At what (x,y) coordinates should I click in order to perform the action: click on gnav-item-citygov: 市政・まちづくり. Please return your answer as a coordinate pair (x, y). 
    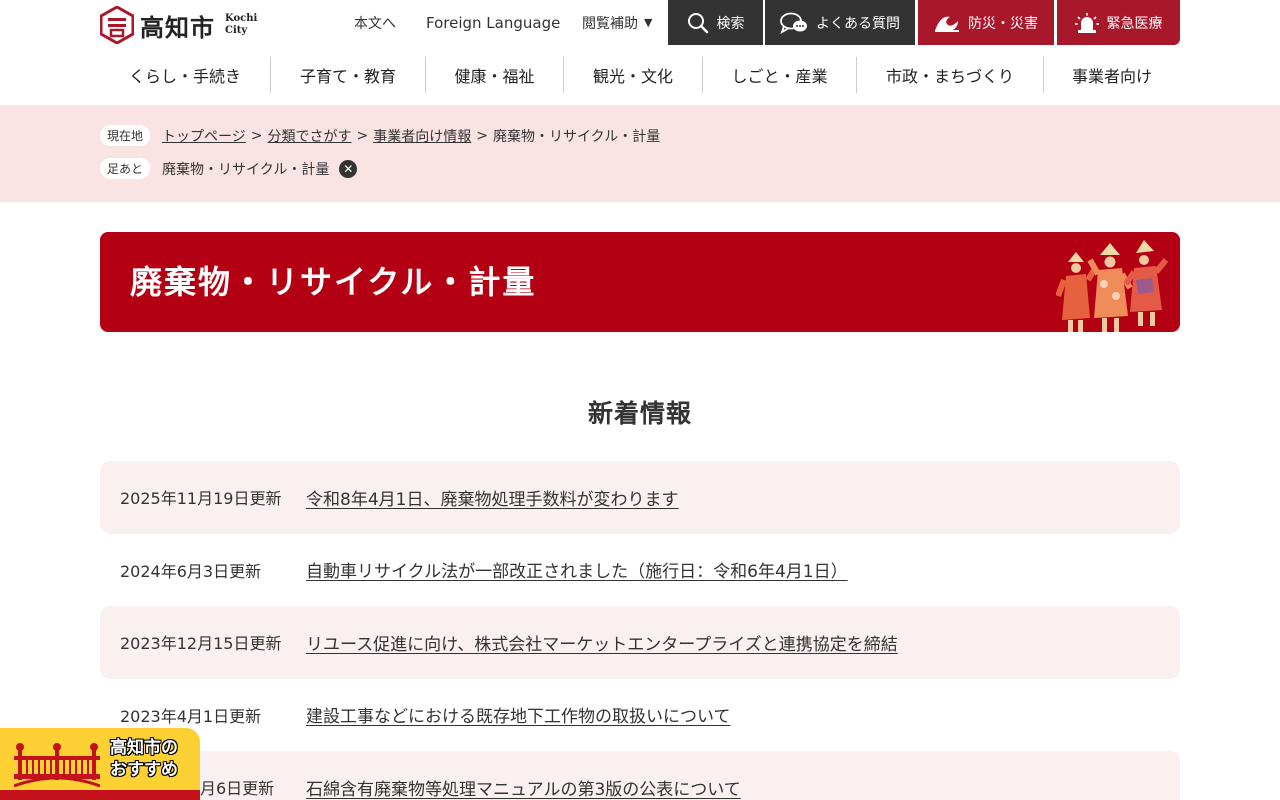
    Looking at the image, I should click on (949, 75).